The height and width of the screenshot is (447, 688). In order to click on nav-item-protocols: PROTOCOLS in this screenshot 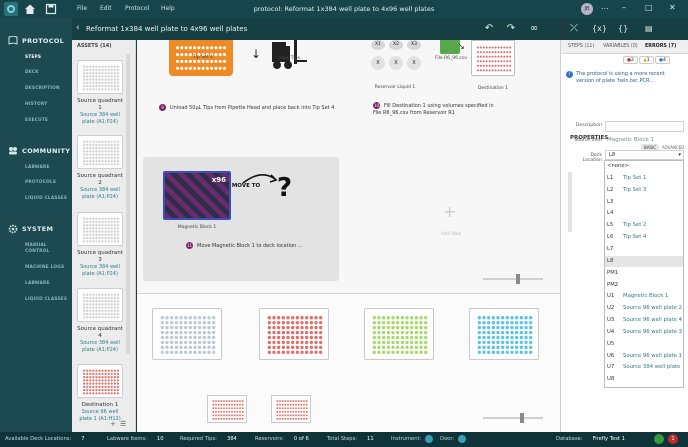, I will do `click(40, 182)`.